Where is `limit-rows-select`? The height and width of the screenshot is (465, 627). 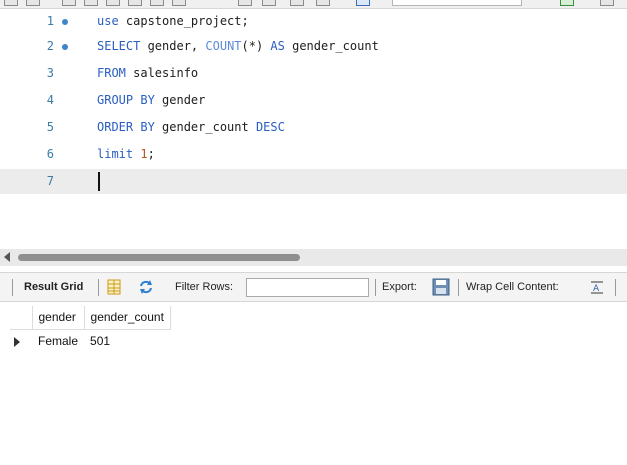
limit-rows-select is located at coordinates (457, 3).